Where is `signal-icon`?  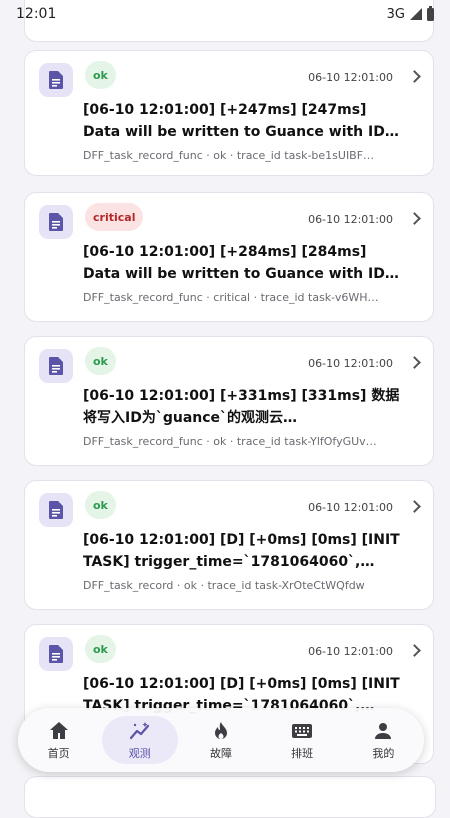
signal-icon is located at coordinates (416, 14).